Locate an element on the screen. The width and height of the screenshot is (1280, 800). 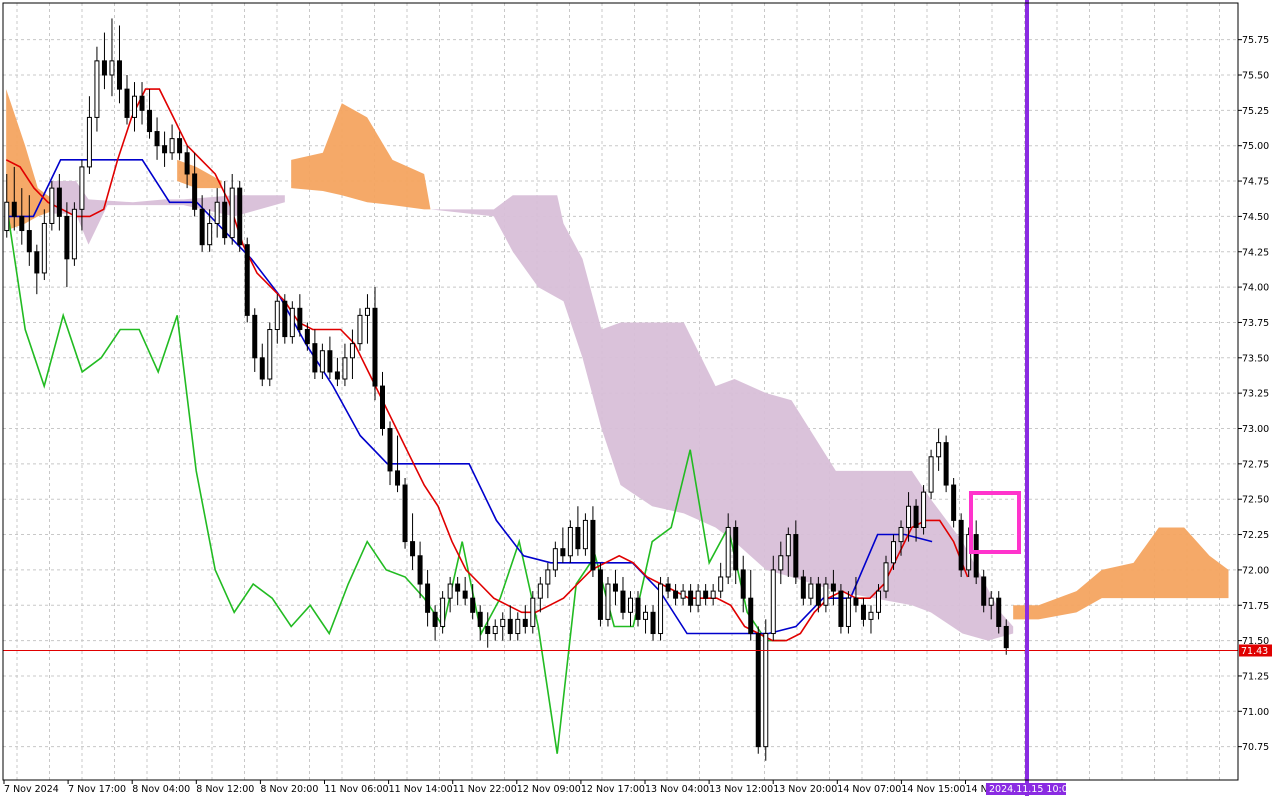
price-tick-label: 73.00 is located at coordinates (1255, 429).